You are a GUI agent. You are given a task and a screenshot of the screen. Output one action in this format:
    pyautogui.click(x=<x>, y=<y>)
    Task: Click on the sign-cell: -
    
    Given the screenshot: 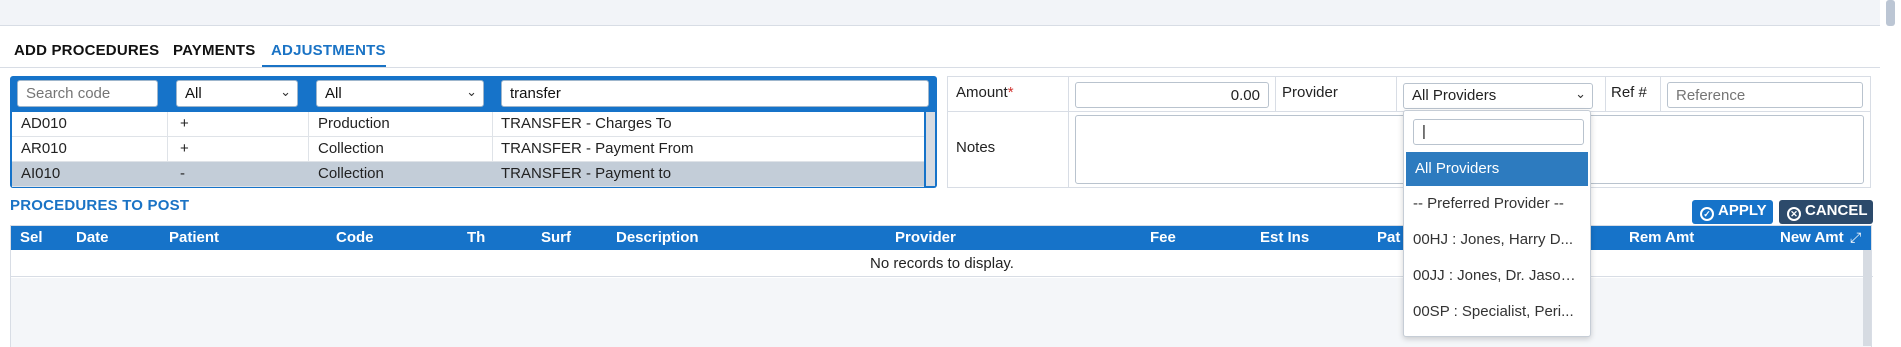 What is the action you would take?
    pyautogui.click(x=182, y=173)
    